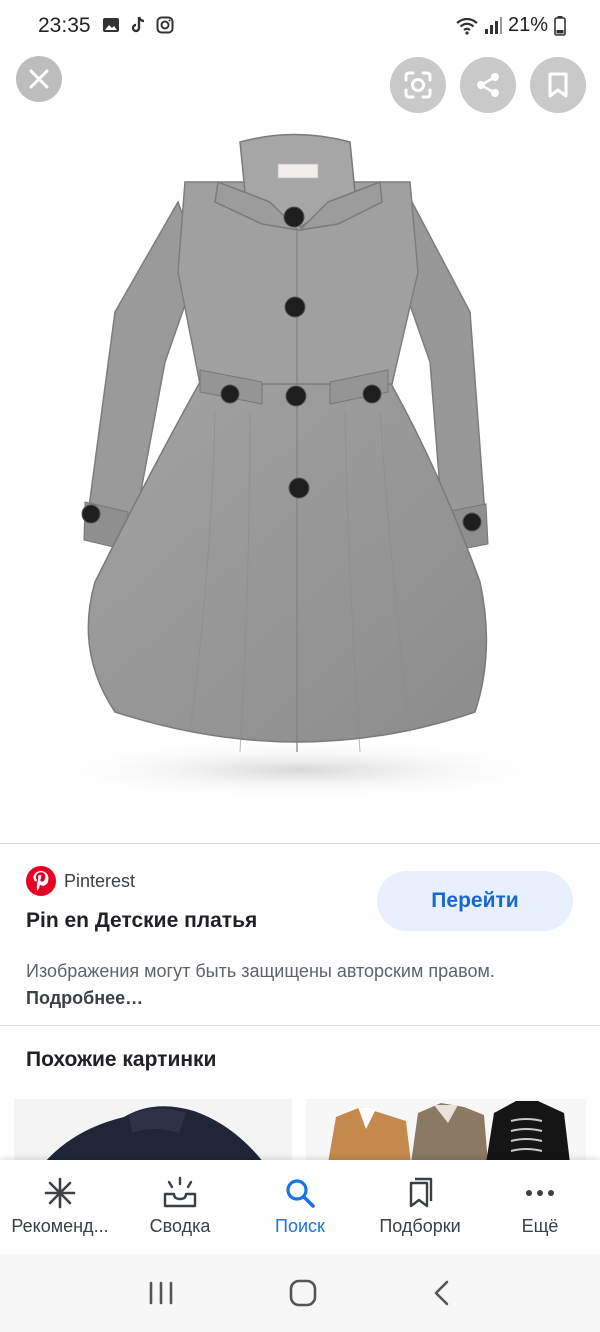  I want to click on home-icon, so click(303, 1293).